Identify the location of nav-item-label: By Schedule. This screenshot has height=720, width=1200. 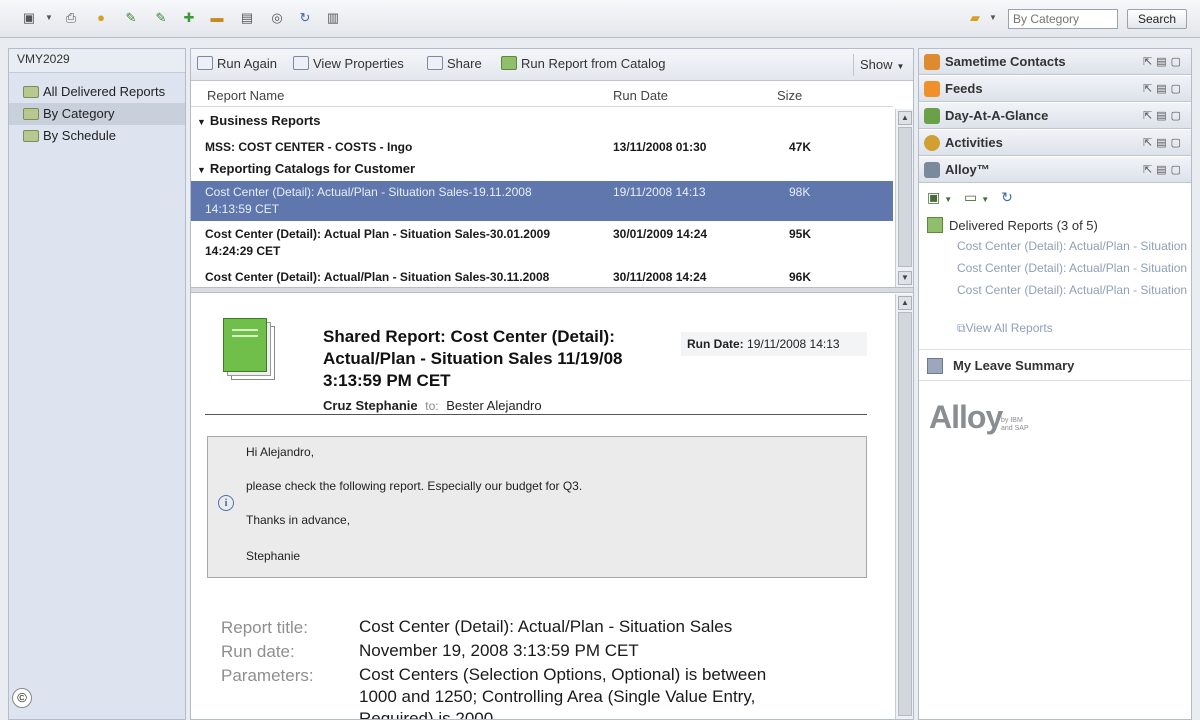
(79, 135).